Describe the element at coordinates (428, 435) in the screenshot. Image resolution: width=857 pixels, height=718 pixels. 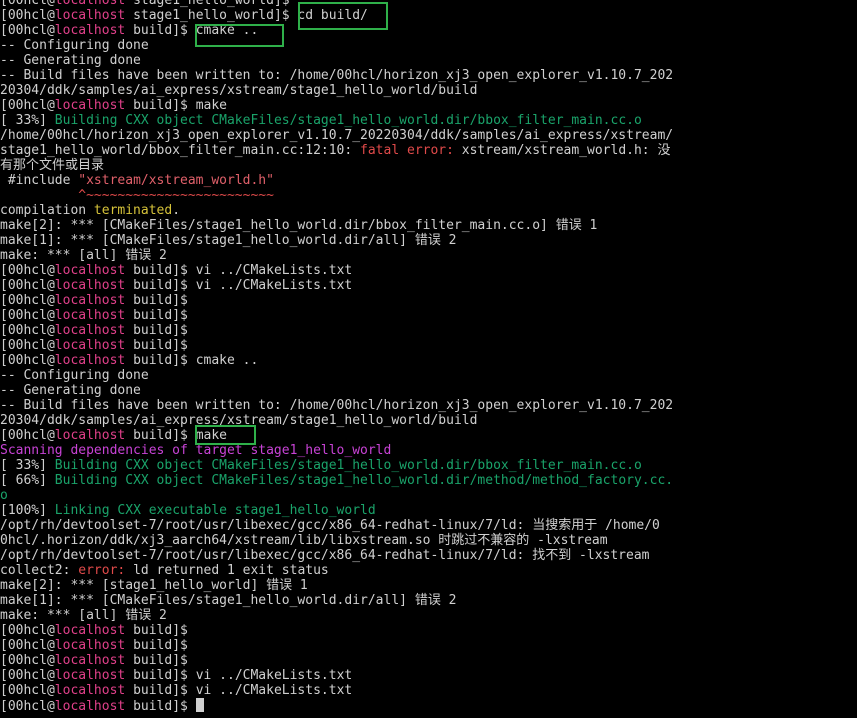
I see `terminal-line: [00hcl@localhost build]$ make` at that location.